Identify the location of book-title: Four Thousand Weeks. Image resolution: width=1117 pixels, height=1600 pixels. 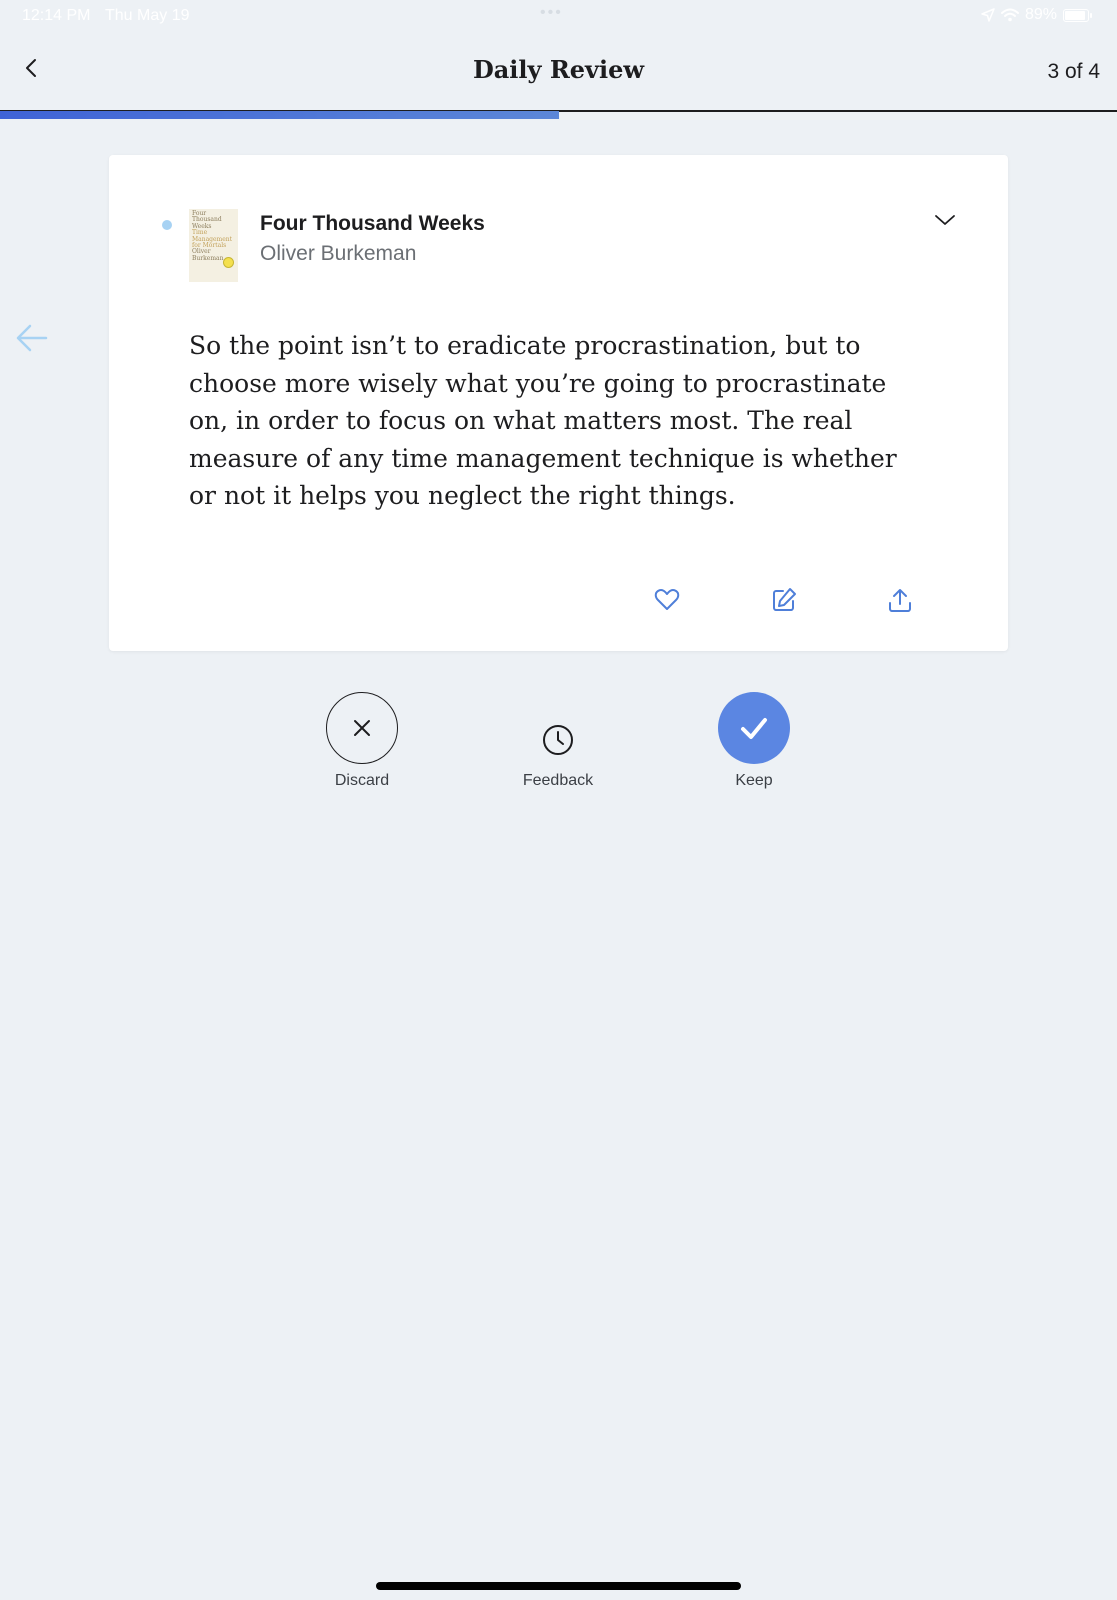
(372, 223).